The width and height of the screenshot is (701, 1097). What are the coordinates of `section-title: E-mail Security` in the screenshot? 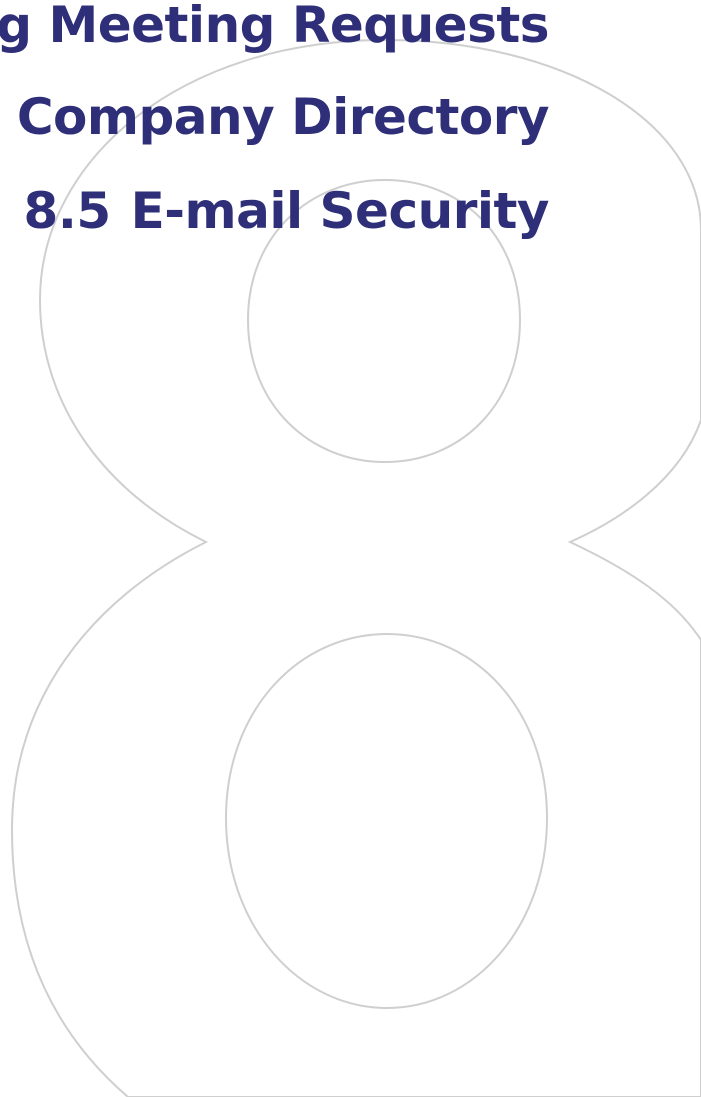 It's located at (340, 211).